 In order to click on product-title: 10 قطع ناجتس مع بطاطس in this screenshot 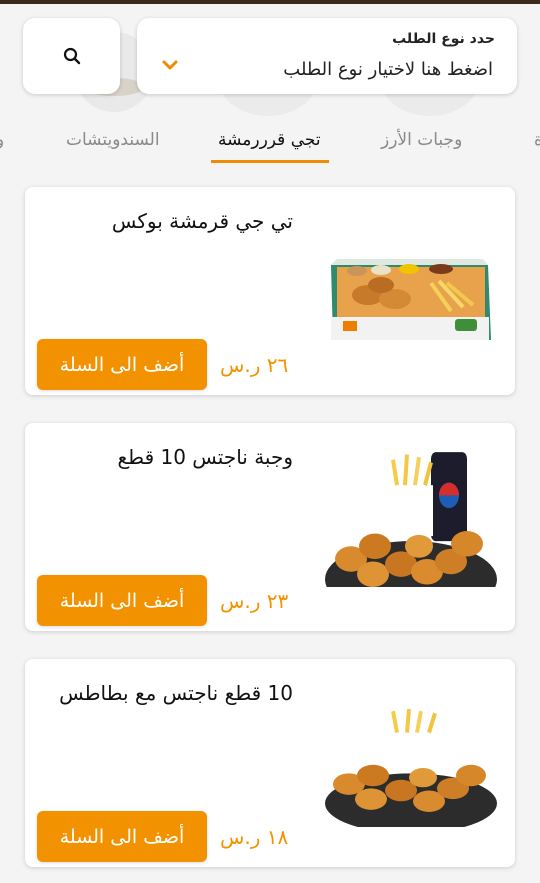, I will do `click(176, 693)`.